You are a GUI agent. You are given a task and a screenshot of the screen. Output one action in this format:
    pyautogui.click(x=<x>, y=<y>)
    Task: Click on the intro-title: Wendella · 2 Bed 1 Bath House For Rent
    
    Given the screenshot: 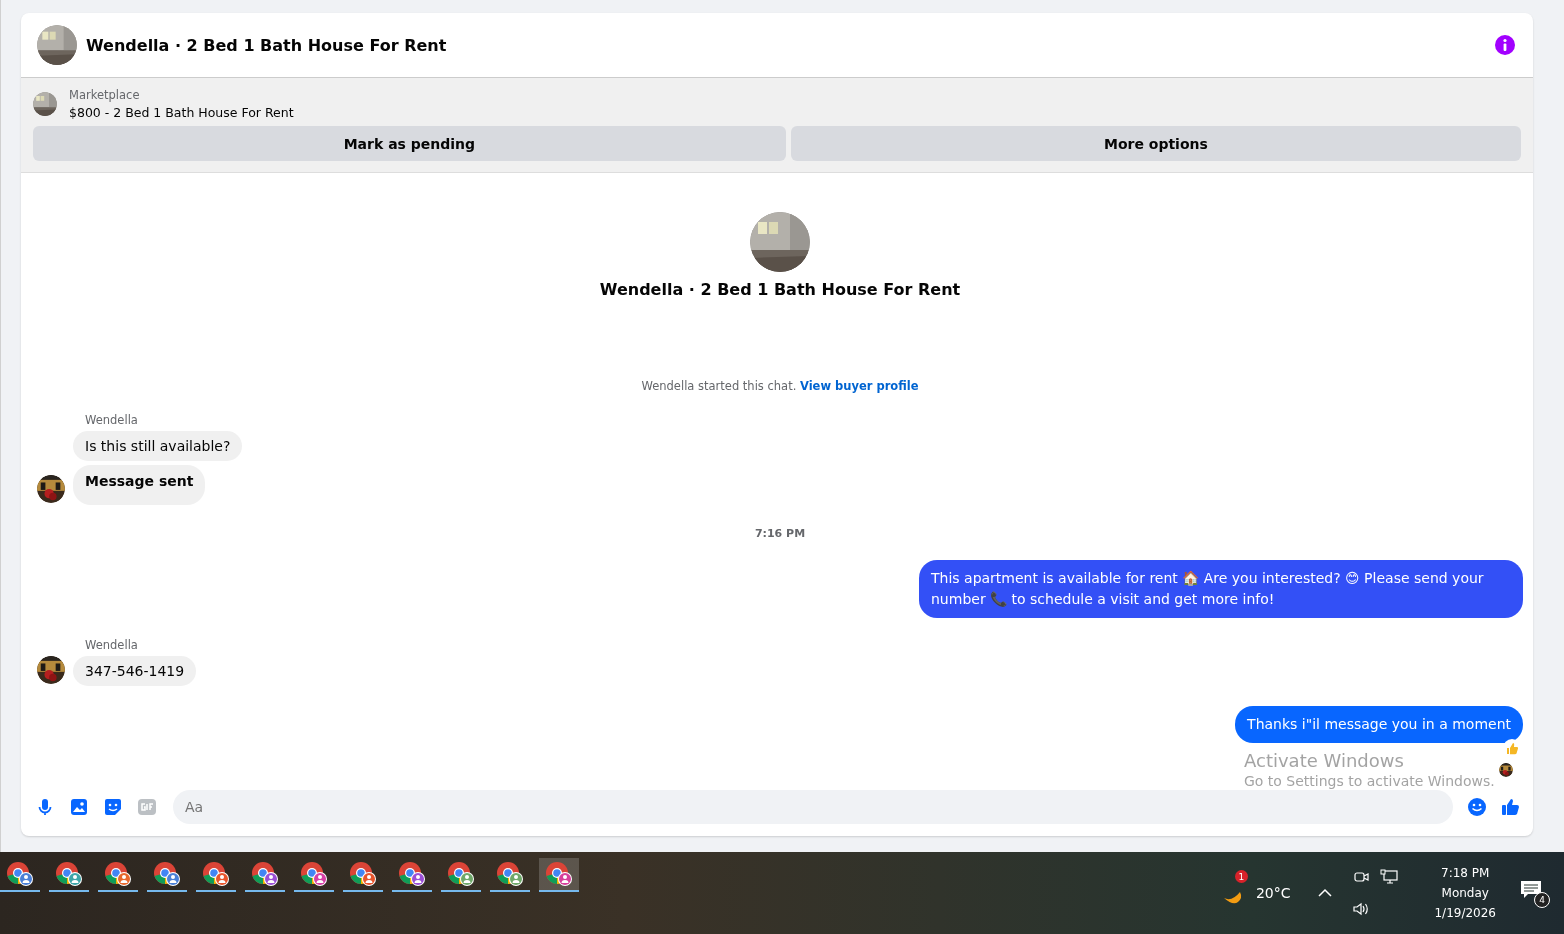 What is the action you would take?
    pyautogui.click(x=780, y=289)
    